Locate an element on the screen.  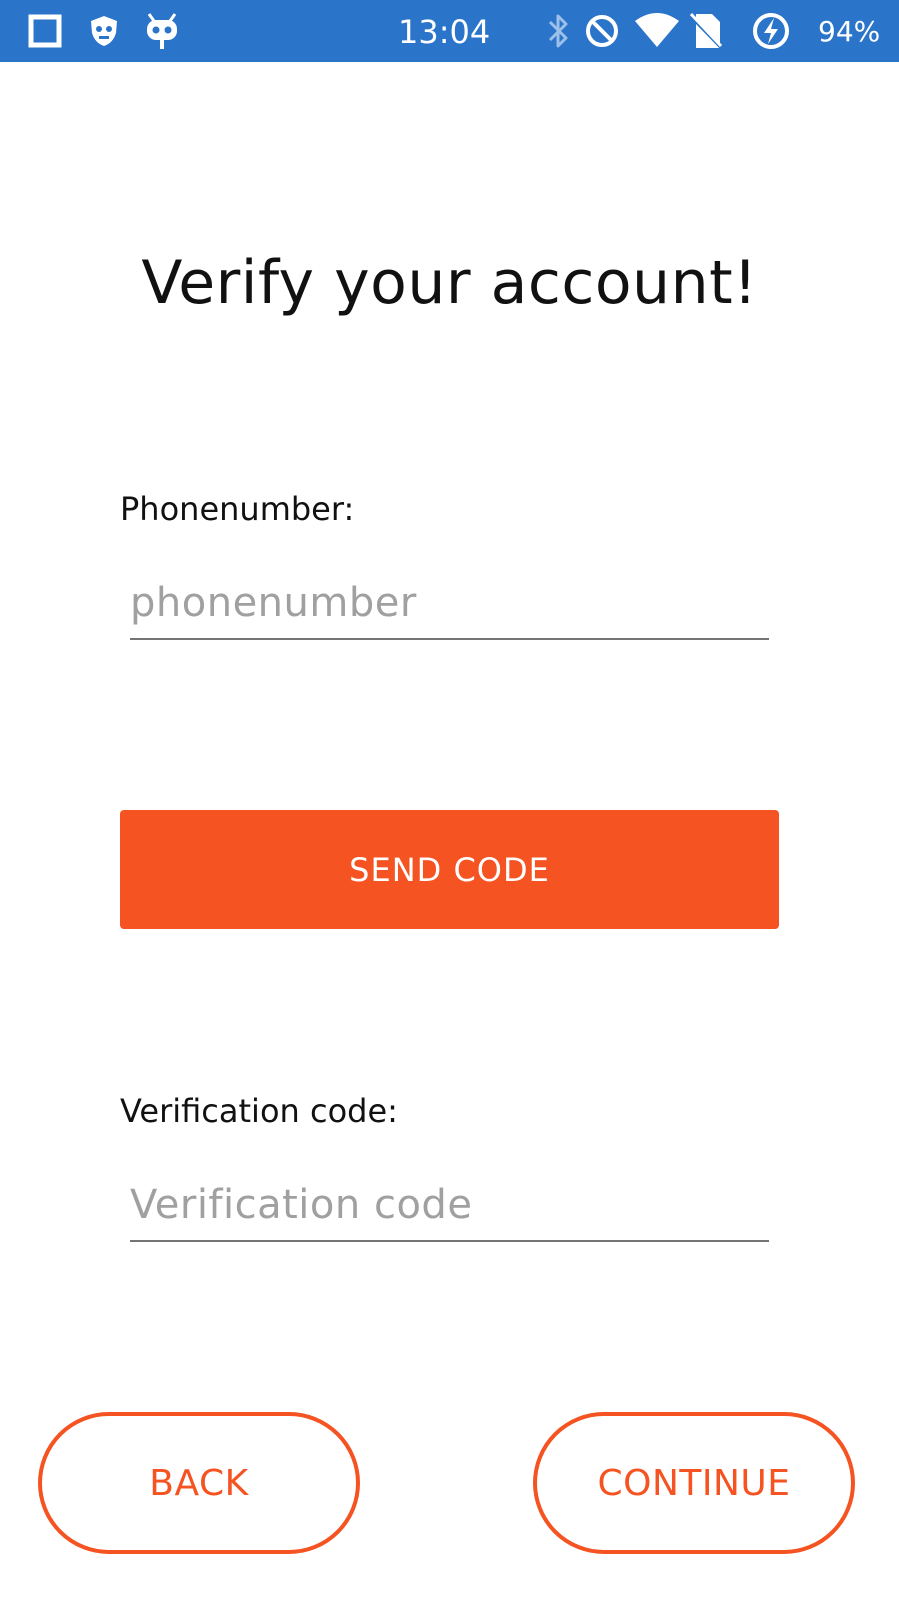
square-notification-icon is located at coordinates (45, 31).